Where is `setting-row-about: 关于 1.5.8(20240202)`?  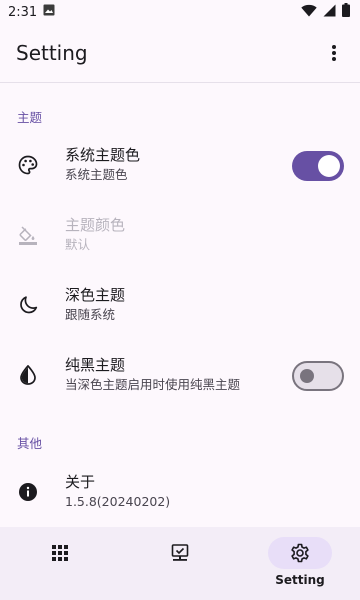
setting-row-about: 关于 1.5.8(20240202) is located at coordinates (180, 492).